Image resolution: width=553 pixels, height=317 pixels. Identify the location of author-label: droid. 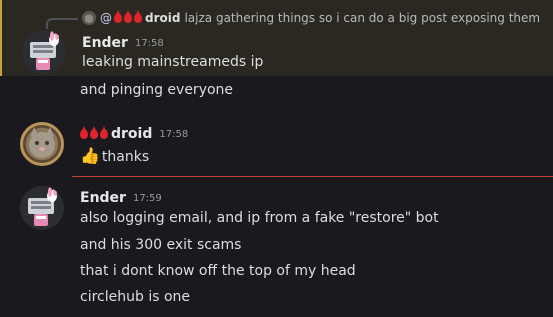
(131, 134).